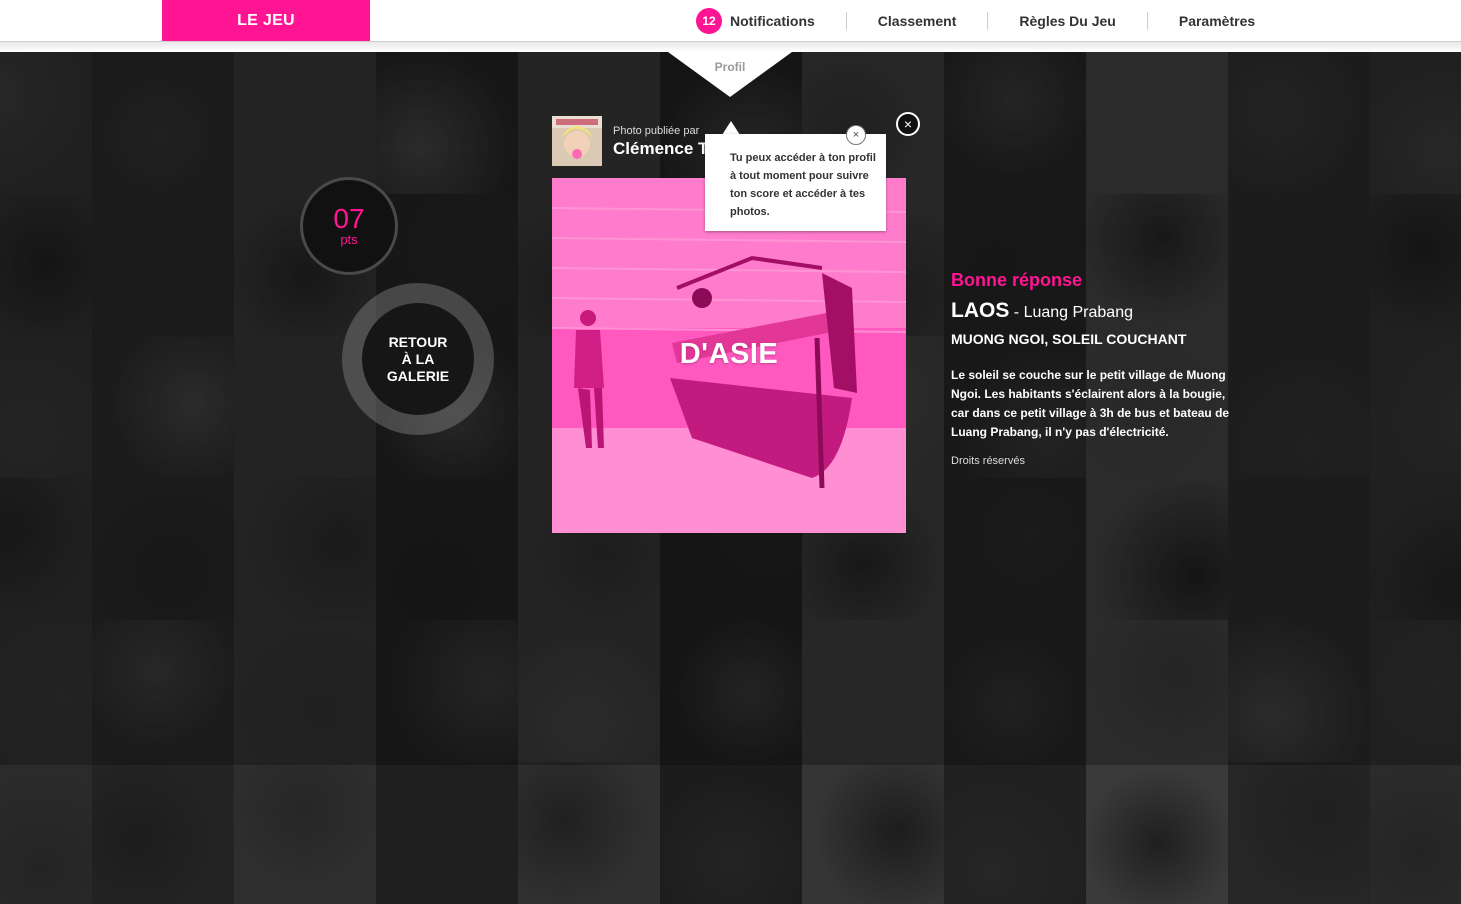 The image size is (1461, 904). What do you see at coordinates (418, 341) in the screenshot?
I see `back-button-label-line1: RETOUR` at bounding box center [418, 341].